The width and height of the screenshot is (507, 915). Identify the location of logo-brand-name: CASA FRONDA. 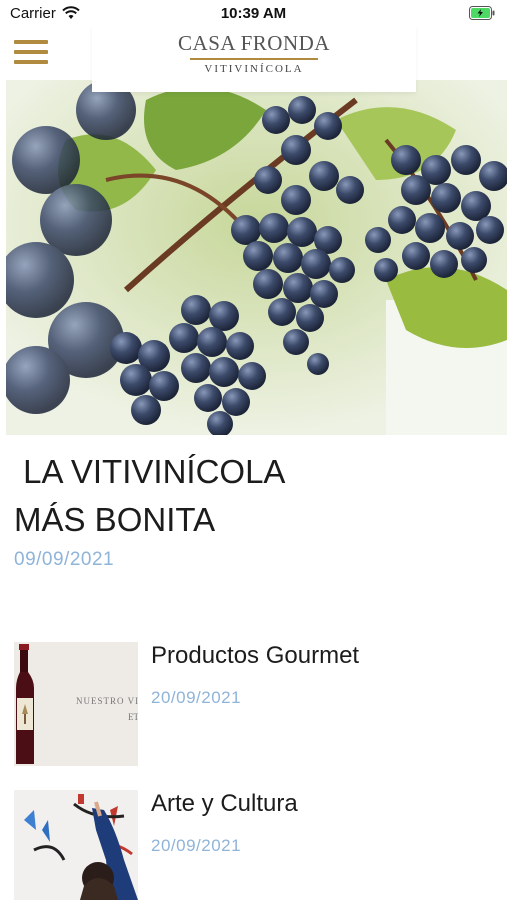
(254, 43).